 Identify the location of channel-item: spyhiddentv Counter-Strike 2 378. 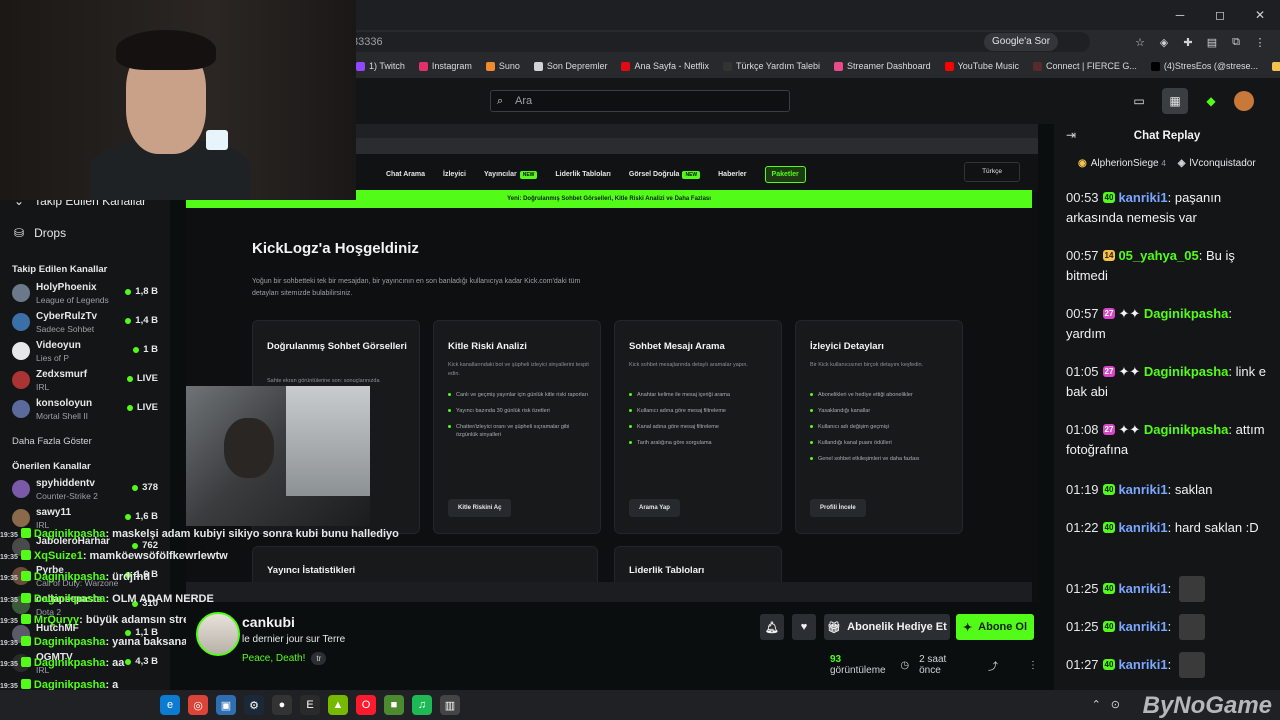
(87, 490).